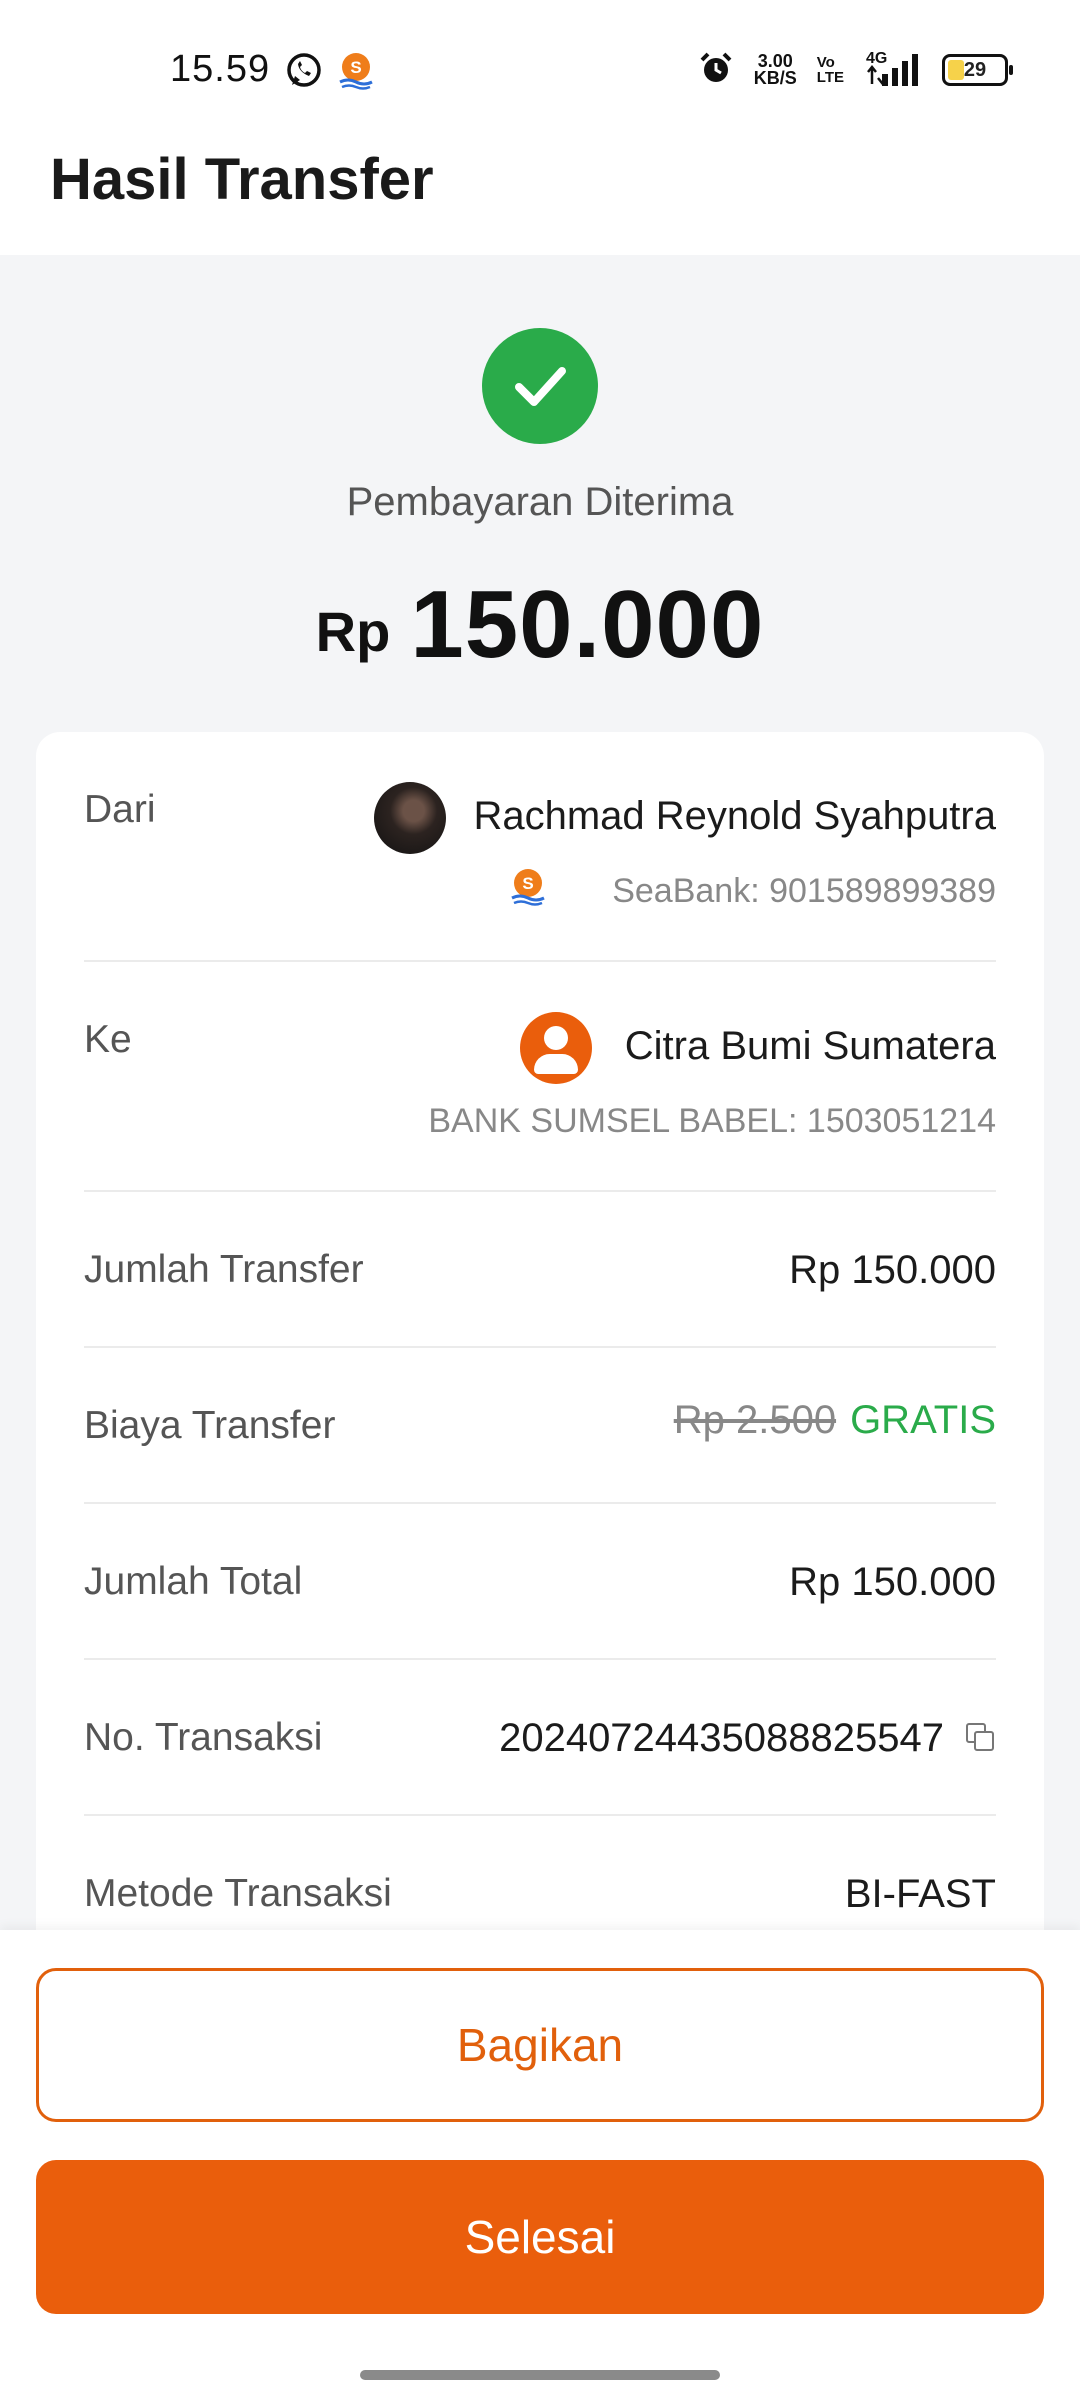  What do you see at coordinates (540, 1270) in the screenshot?
I see `detail-row-transfer-amount: Jumlah Transfer Rp 150.000` at bounding box center [540, 1270].